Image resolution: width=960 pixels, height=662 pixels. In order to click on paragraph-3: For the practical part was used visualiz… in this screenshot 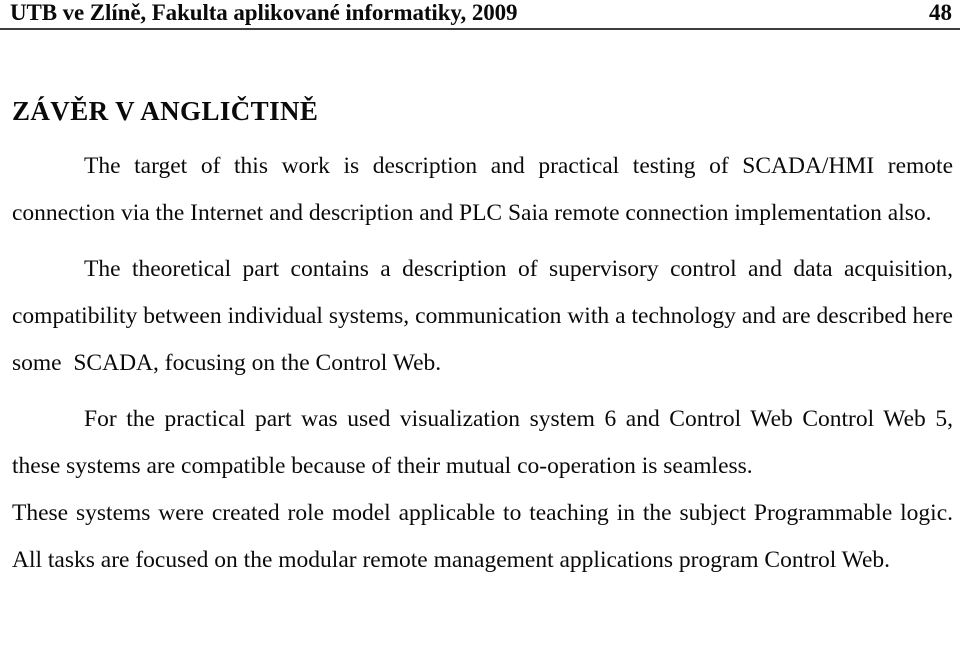, I will do `click(485, 442)`.